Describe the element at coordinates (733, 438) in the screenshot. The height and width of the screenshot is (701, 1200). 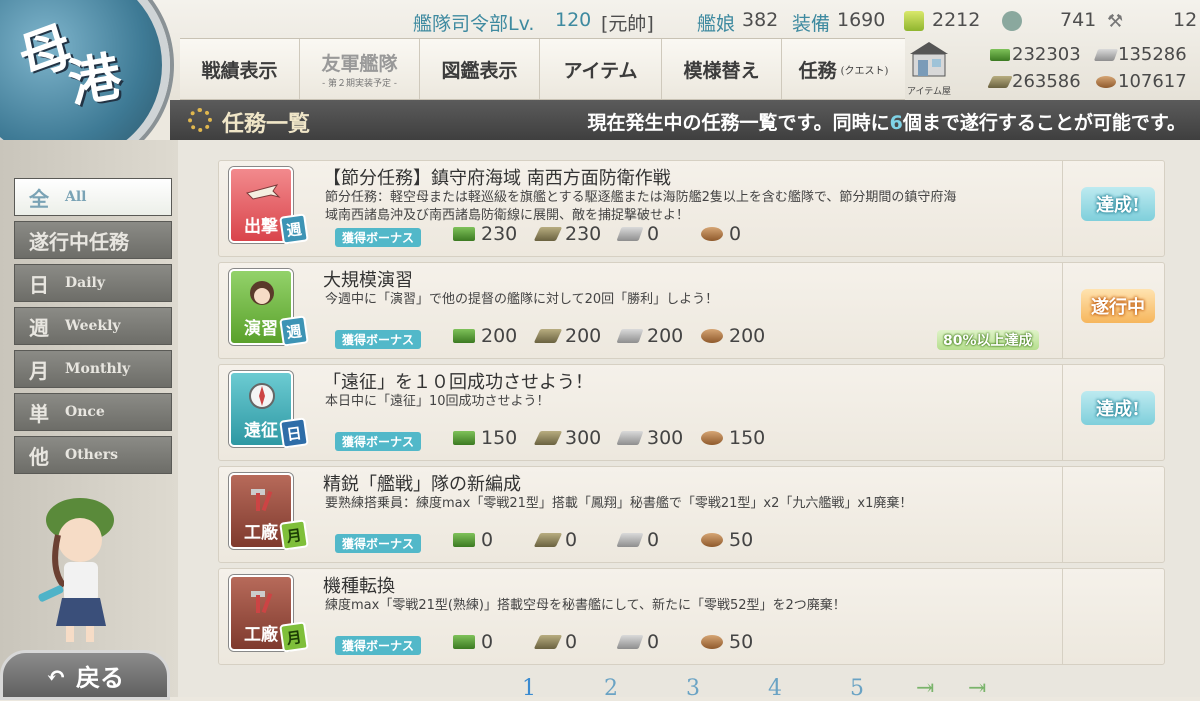
I see `reward-bauxite: 150` at that location.